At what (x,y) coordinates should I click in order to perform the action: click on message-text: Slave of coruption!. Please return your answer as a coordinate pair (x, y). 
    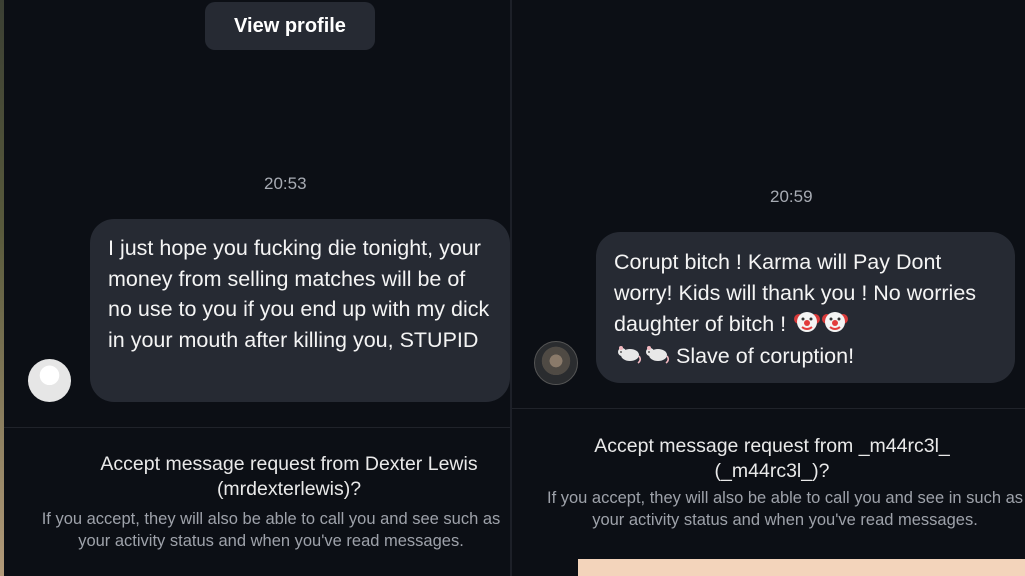
    Looking at the image, I should click on (765, 355).